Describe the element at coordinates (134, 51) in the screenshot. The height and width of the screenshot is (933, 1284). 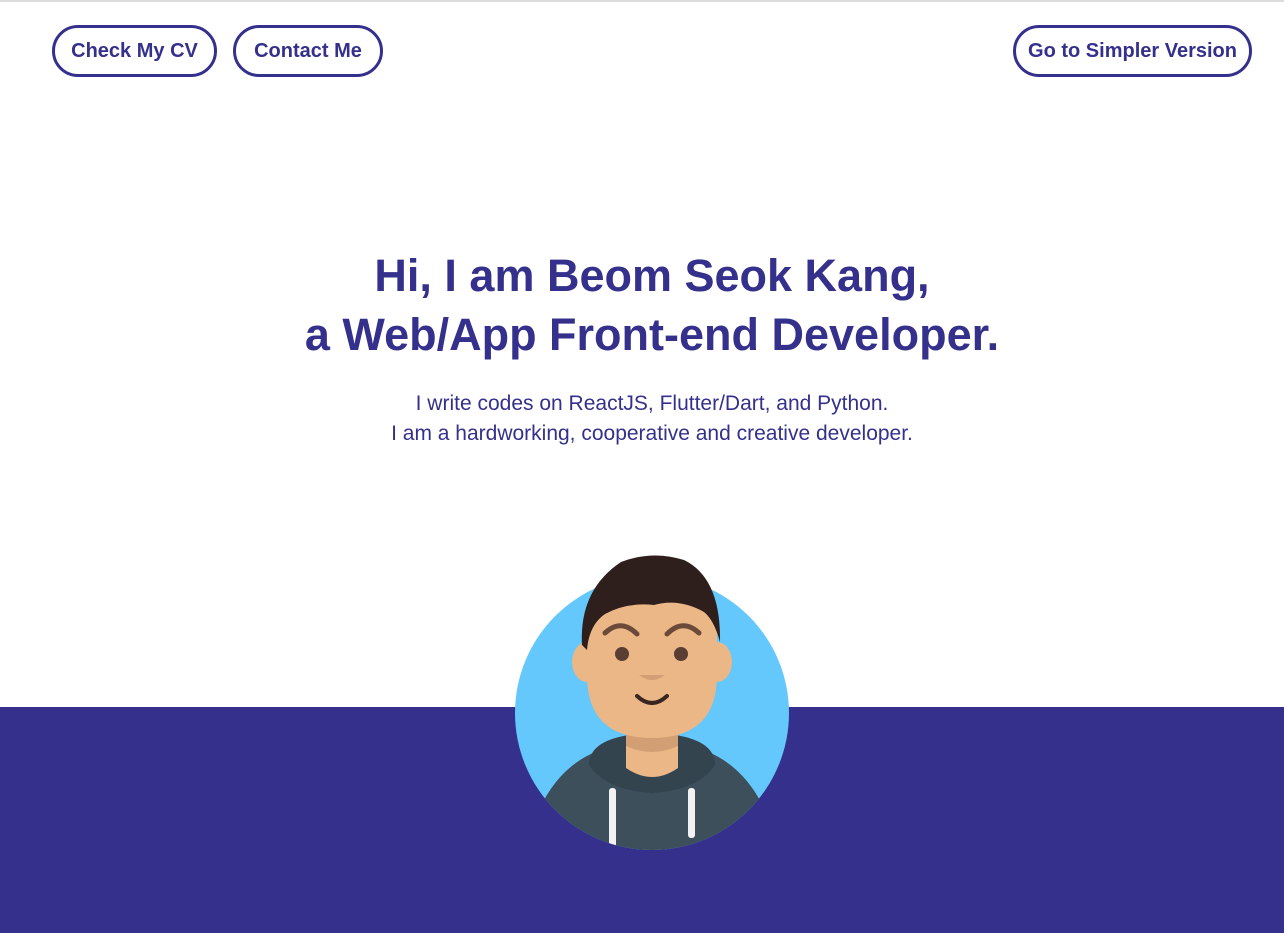
I see `check-cv-button: Check My CV` at that location.